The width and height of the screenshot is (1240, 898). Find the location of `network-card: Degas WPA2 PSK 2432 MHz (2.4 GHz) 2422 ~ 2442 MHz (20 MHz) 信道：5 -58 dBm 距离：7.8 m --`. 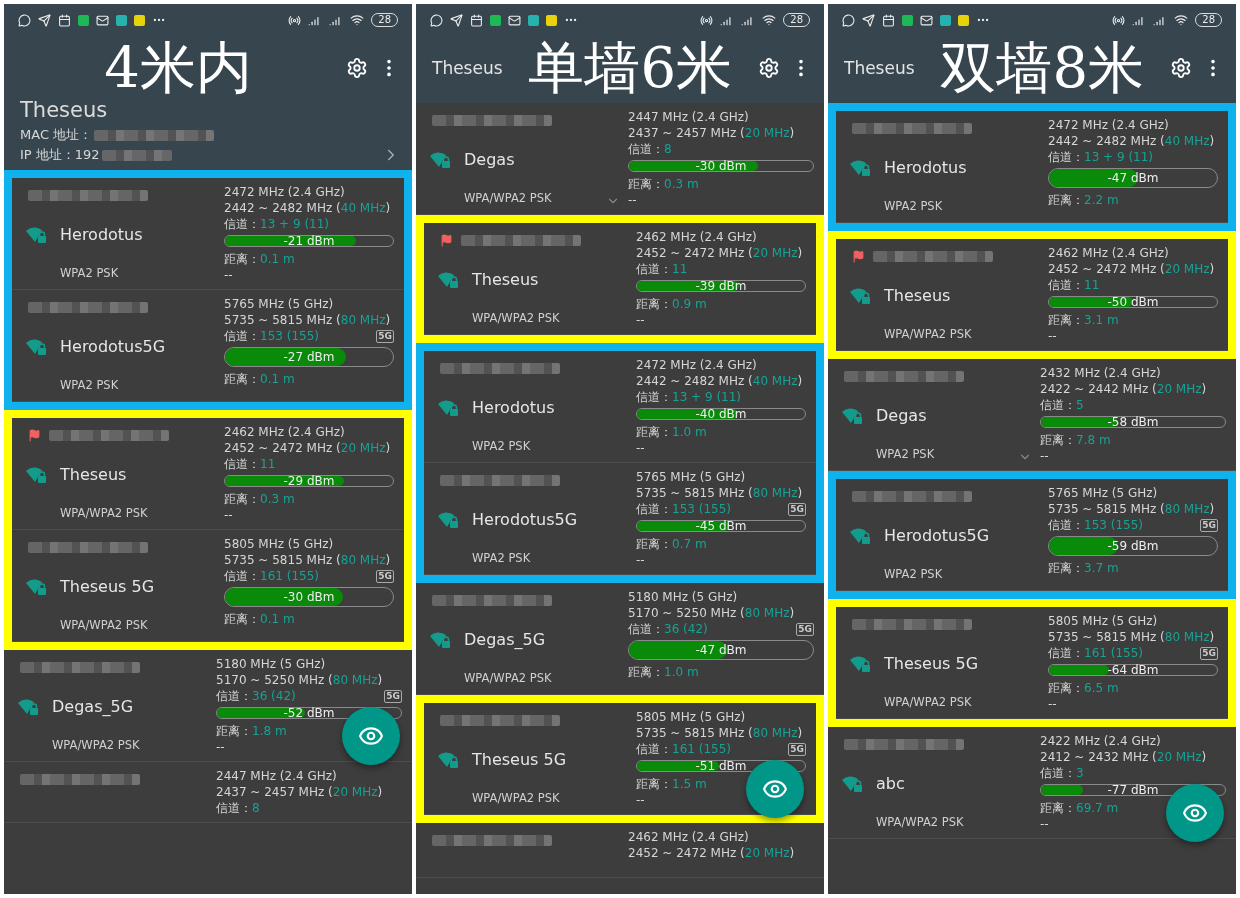

network-card: Degas WPA2 PSK 2432 MHz (2.4 GHz) 2422 ~ 2442 MHz (20 MHz) 信道：5 -58 dBm 距离：7.8 m -- is located at coordinates (1032, 415).